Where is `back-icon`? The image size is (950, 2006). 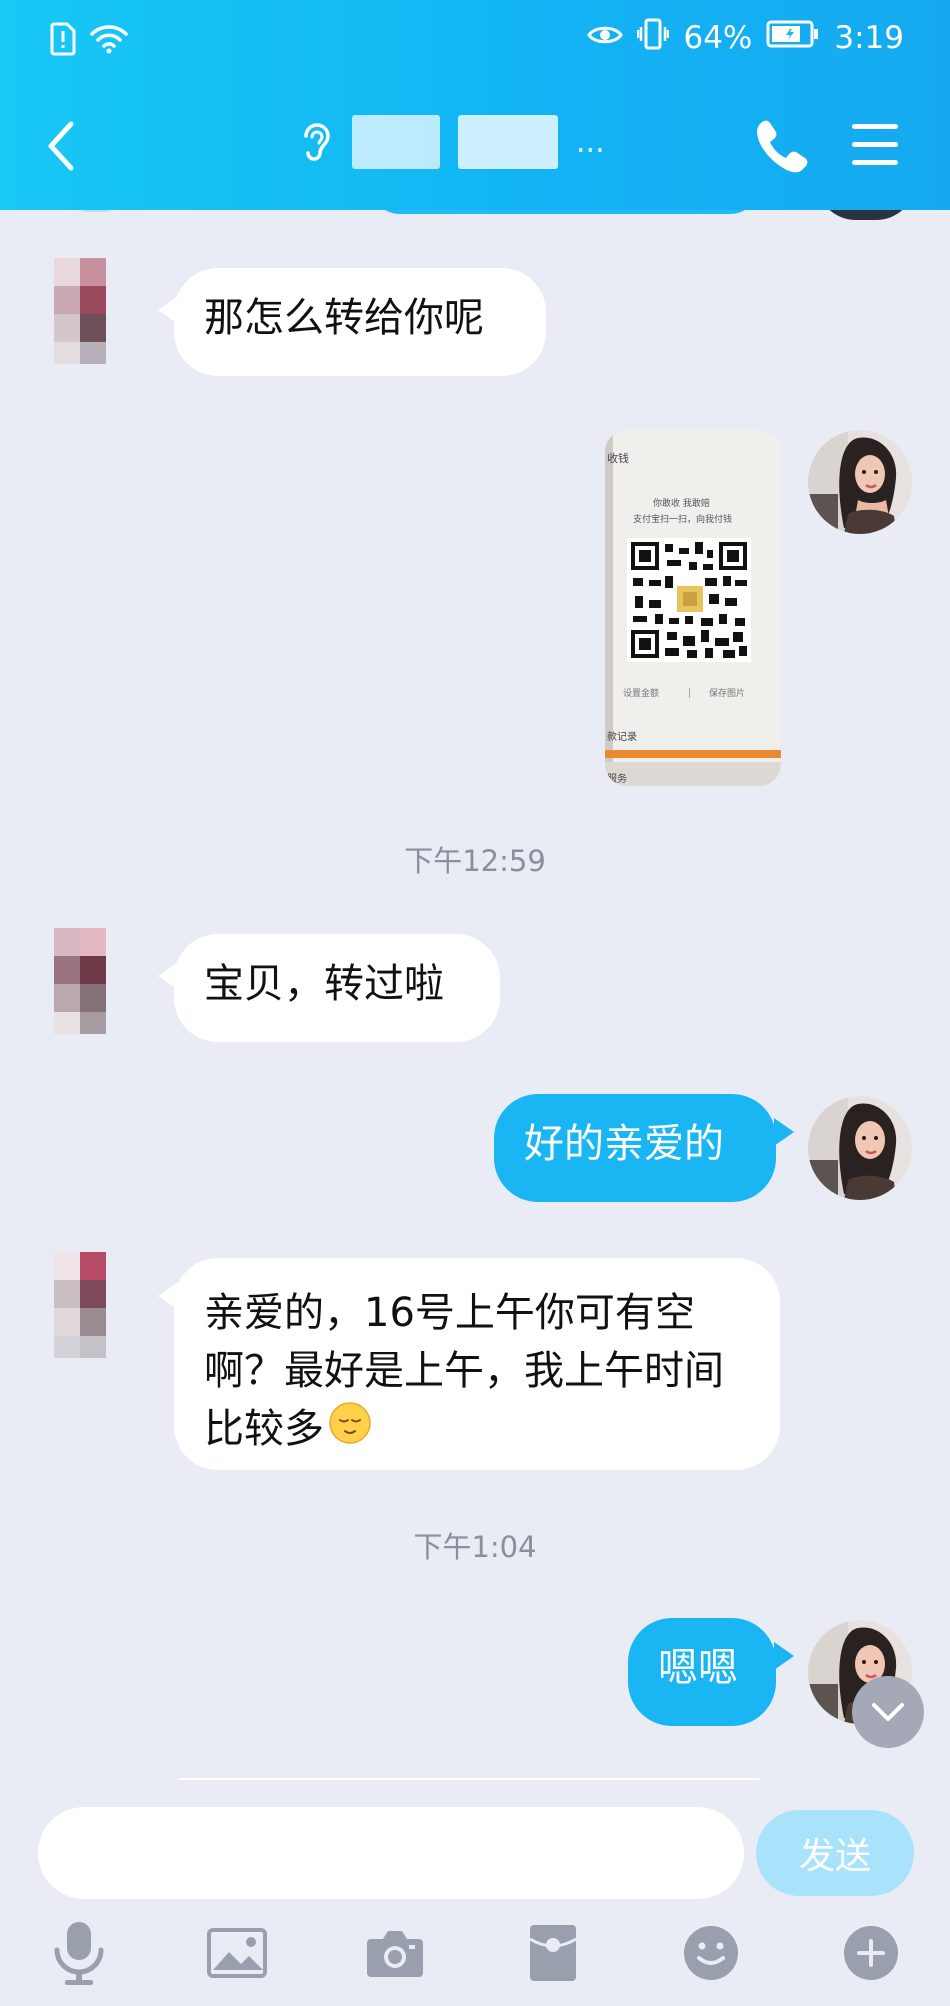
back-icon is located at coordinates (61, 146).